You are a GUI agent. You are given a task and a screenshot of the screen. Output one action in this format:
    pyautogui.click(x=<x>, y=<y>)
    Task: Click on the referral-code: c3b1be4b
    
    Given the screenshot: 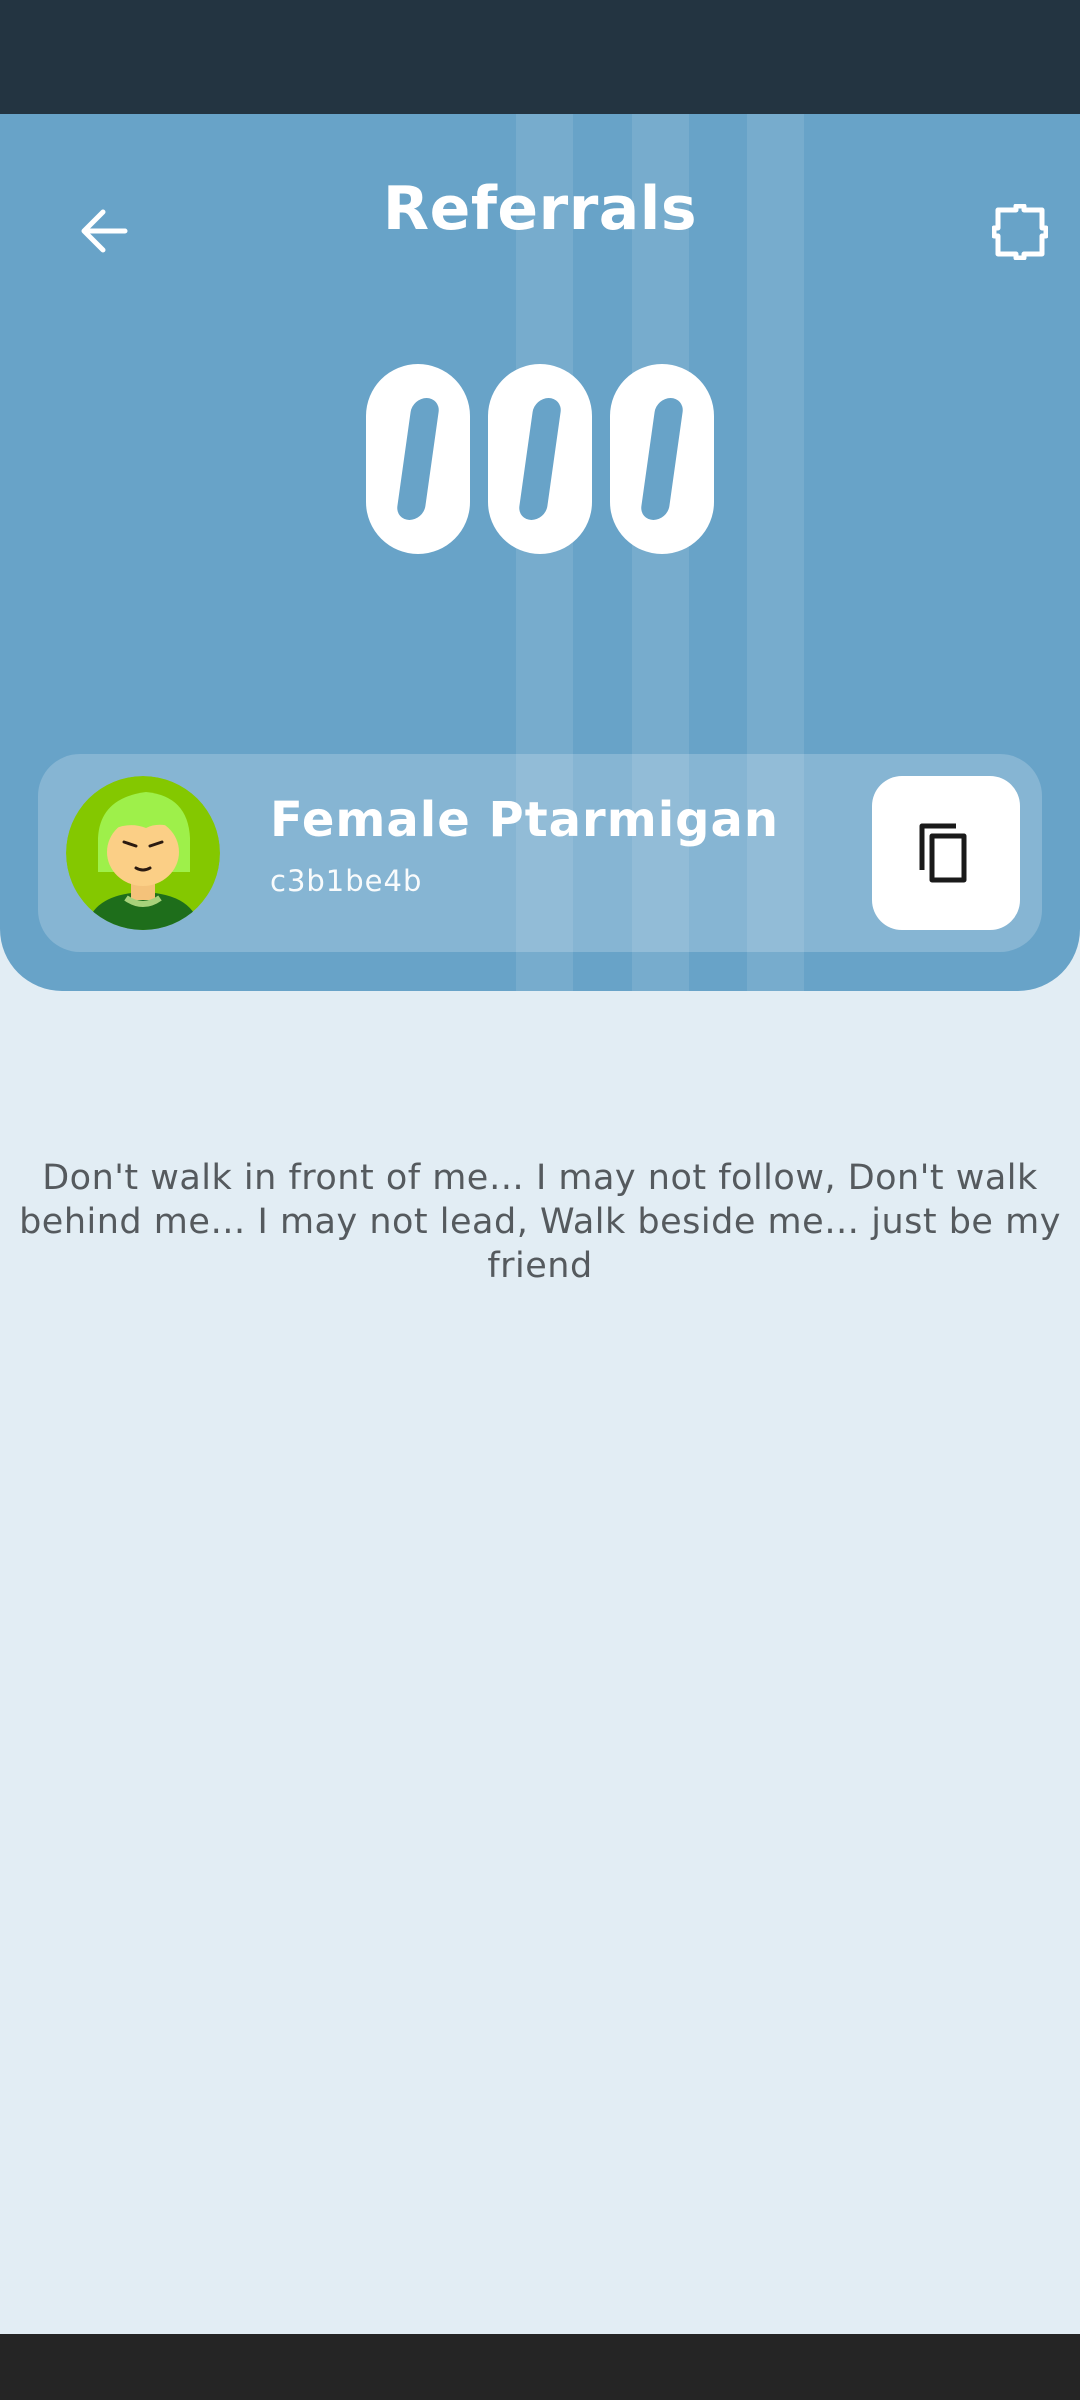 What is the action you would take?
    pyautogui.click(x=346, y=881)
    